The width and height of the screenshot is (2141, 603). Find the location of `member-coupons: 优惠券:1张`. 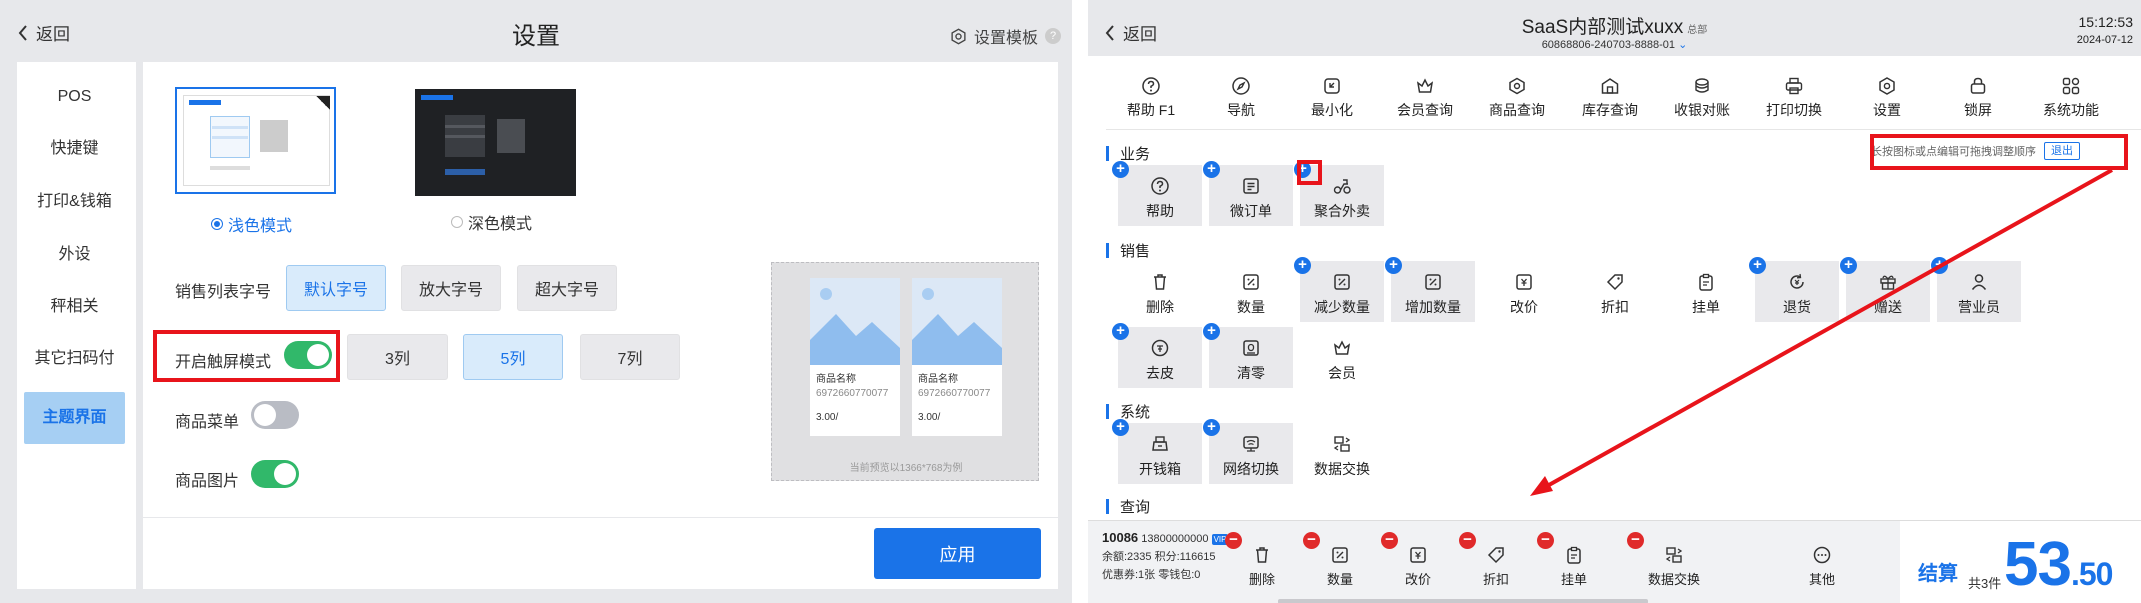

member-coupons: 优惠券:1张 is located at coordinates (1129, 575).